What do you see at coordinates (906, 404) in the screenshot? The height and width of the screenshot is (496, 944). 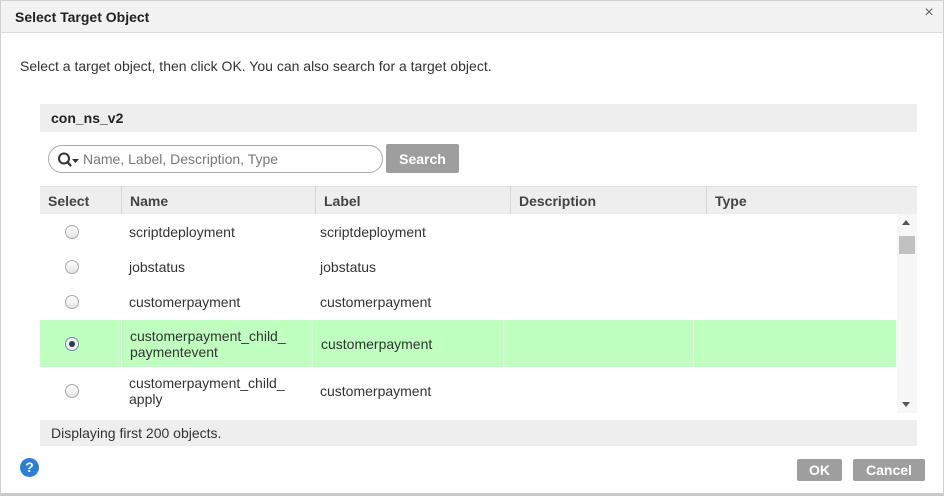 I see `scroll-down-icon` at bounding box center [906, 404].